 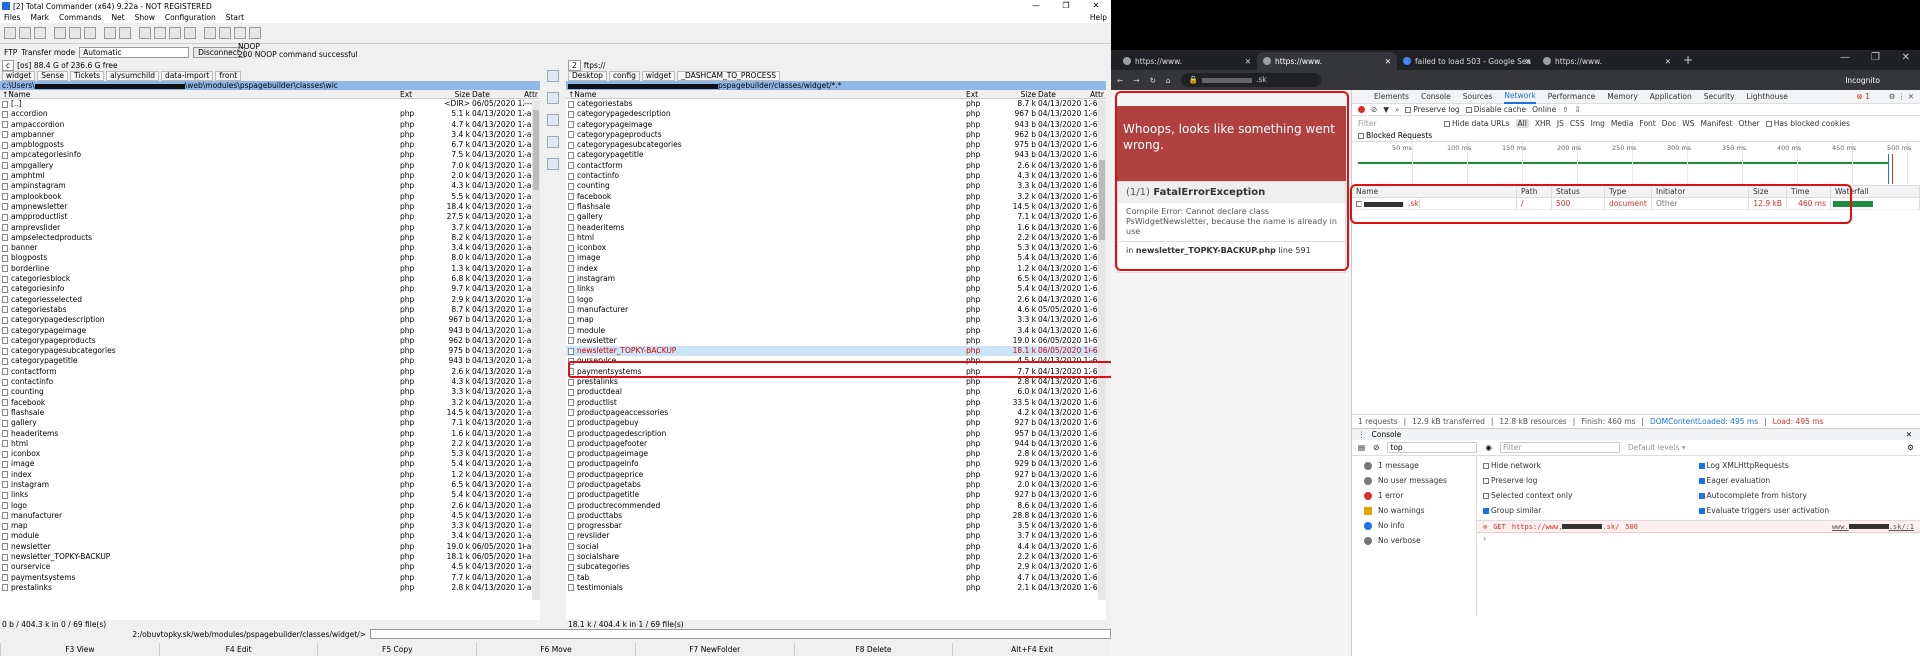 I want to click on back-icon: ←, so click(x=1120, y=80).